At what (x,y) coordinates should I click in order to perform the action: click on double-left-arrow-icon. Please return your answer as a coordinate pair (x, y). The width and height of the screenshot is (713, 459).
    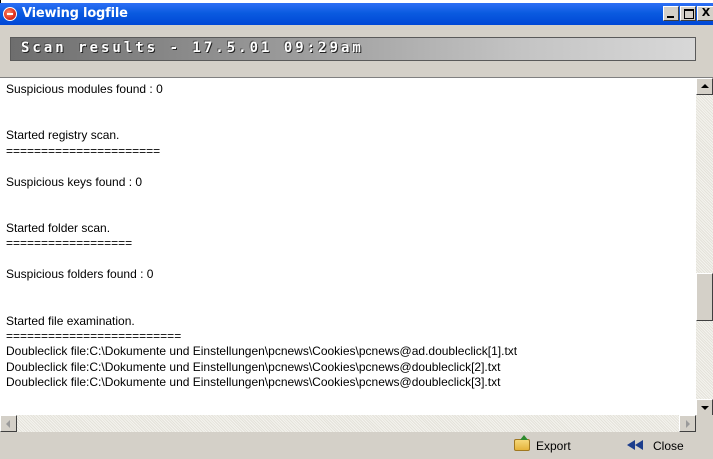
    Looking at the image, I should click on (636, 445).